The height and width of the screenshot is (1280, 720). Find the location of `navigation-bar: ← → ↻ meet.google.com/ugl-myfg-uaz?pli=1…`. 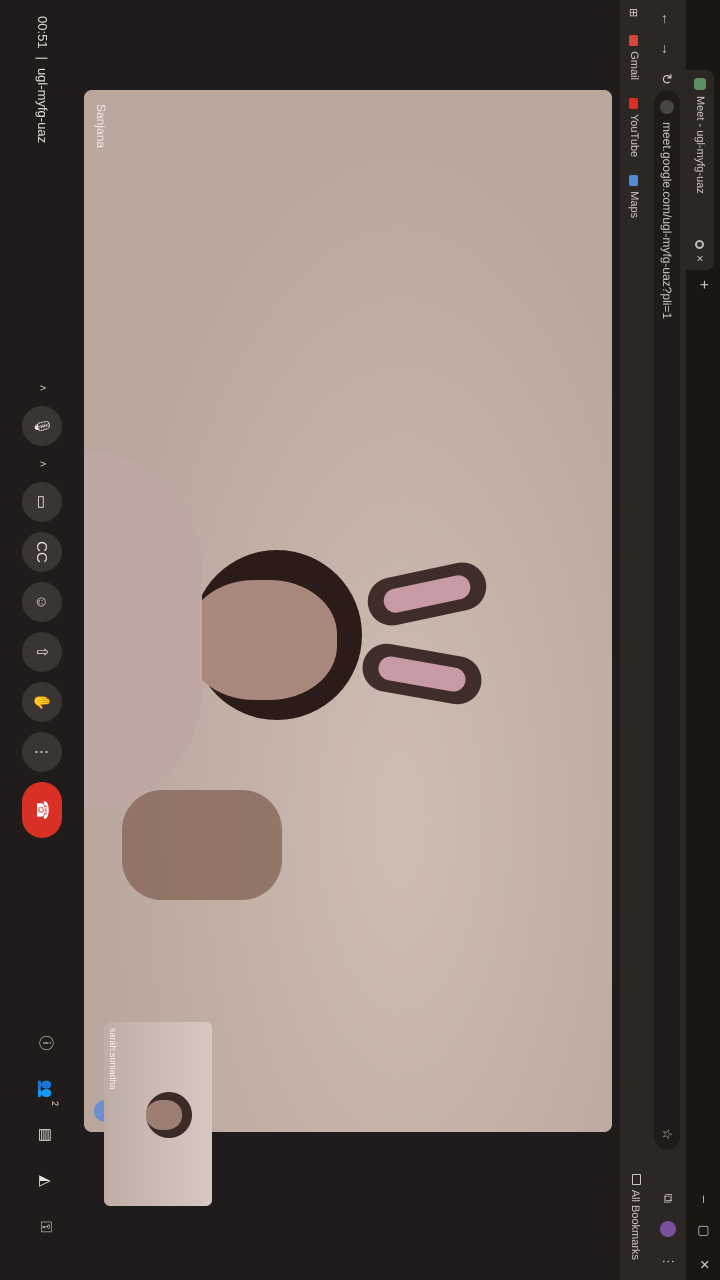

navigation-bar: ← → ↻ meet.google.com/ugl-myfg-uaz?pli=1… is located at coordinates (667, 640).